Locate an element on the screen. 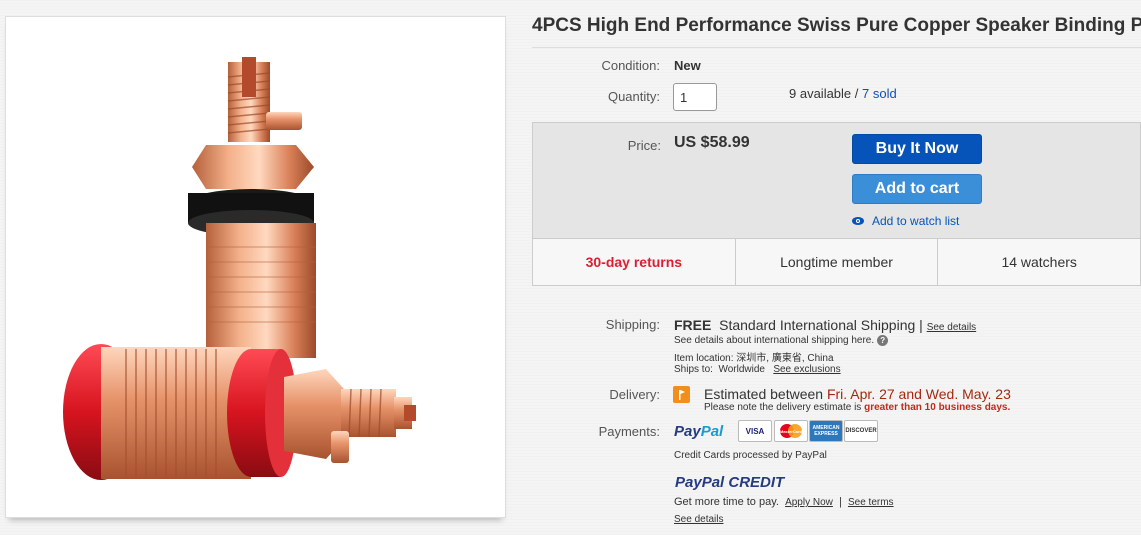 The width and height of the screenshot is (1141, 535). quantity-label: Quantity: is located at coordinates (633, 96).